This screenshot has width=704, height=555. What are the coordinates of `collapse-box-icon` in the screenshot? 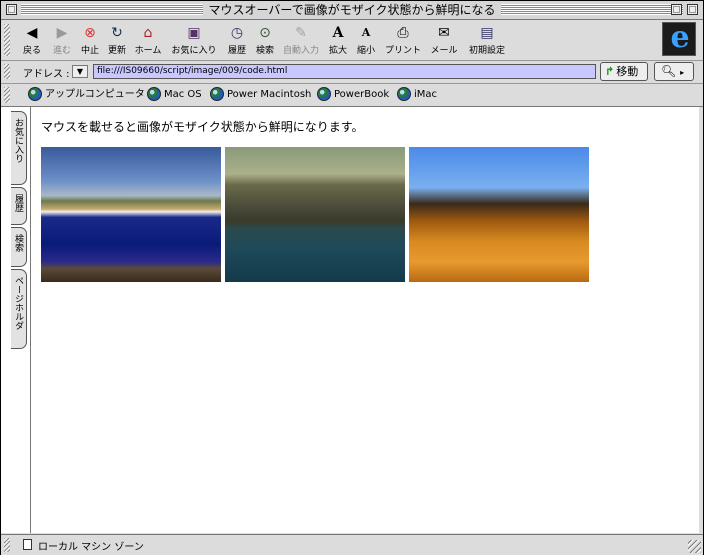 It's located at (692, 9).